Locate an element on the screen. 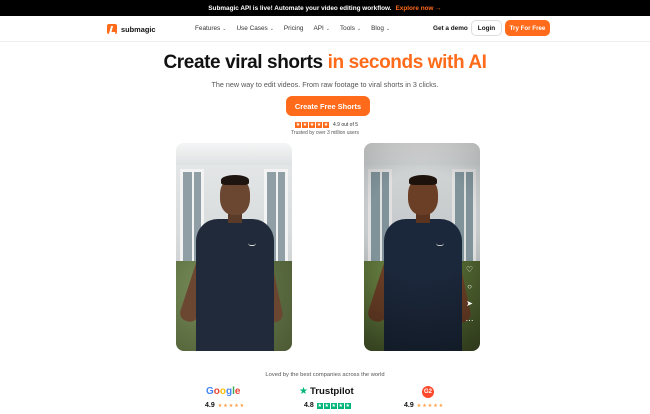 This screenshot has width=650, height=414. logo-text: submagic is located at coordinates (138, 29).